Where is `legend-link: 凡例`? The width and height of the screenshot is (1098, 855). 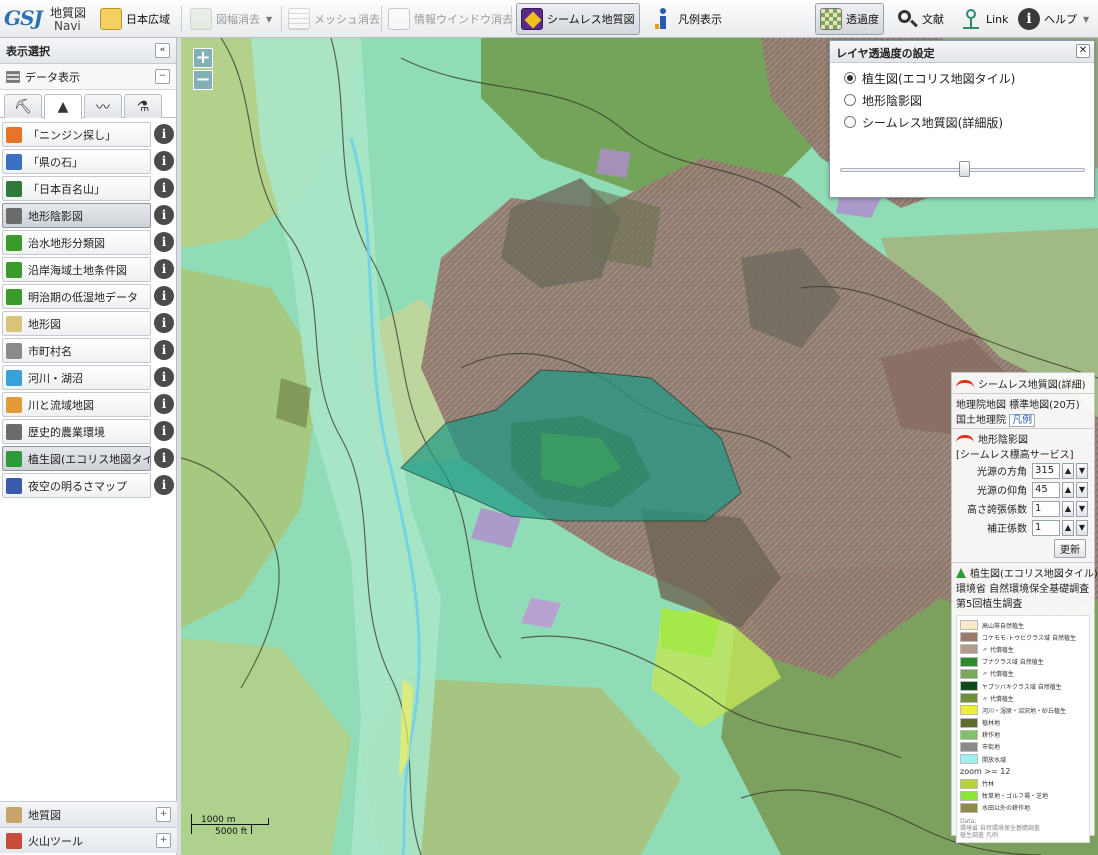
legend-link: 凡例 is located at coordinates (1022, 420).